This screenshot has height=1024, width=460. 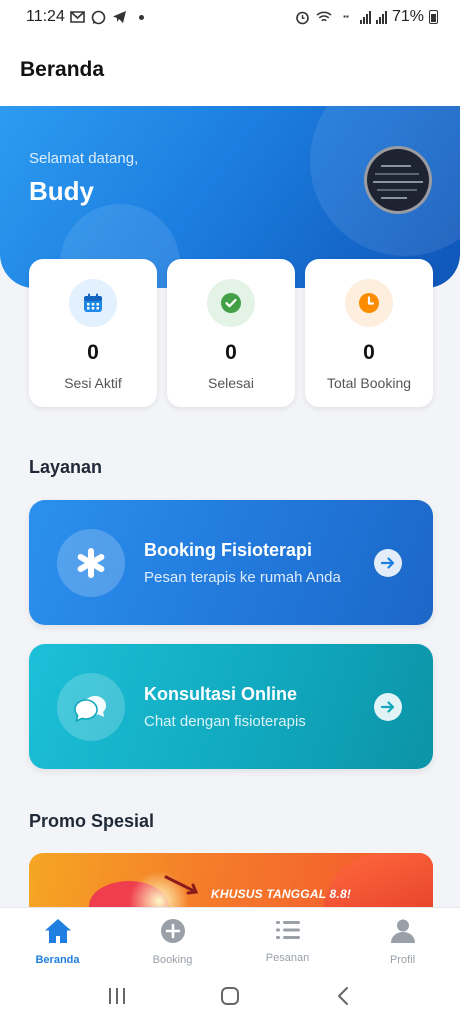 I want to click on stat-label: Selesai, so click(x=231, y=383).